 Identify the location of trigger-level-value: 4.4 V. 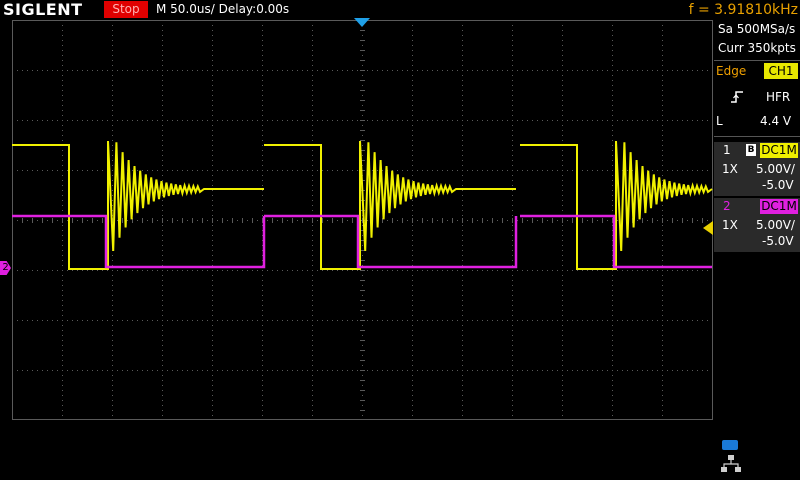
(776, 121).